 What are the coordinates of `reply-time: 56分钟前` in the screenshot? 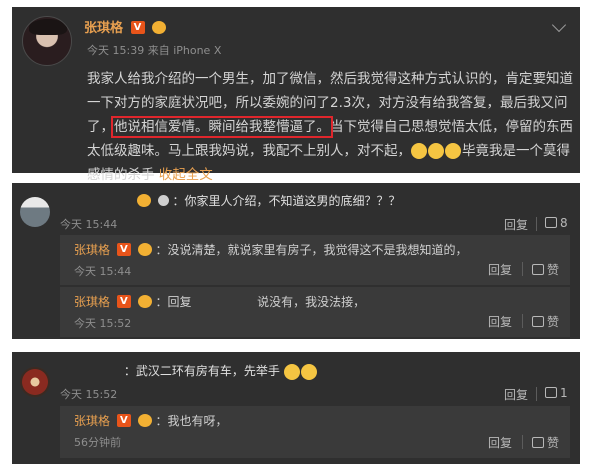 It's located at (97, 442).